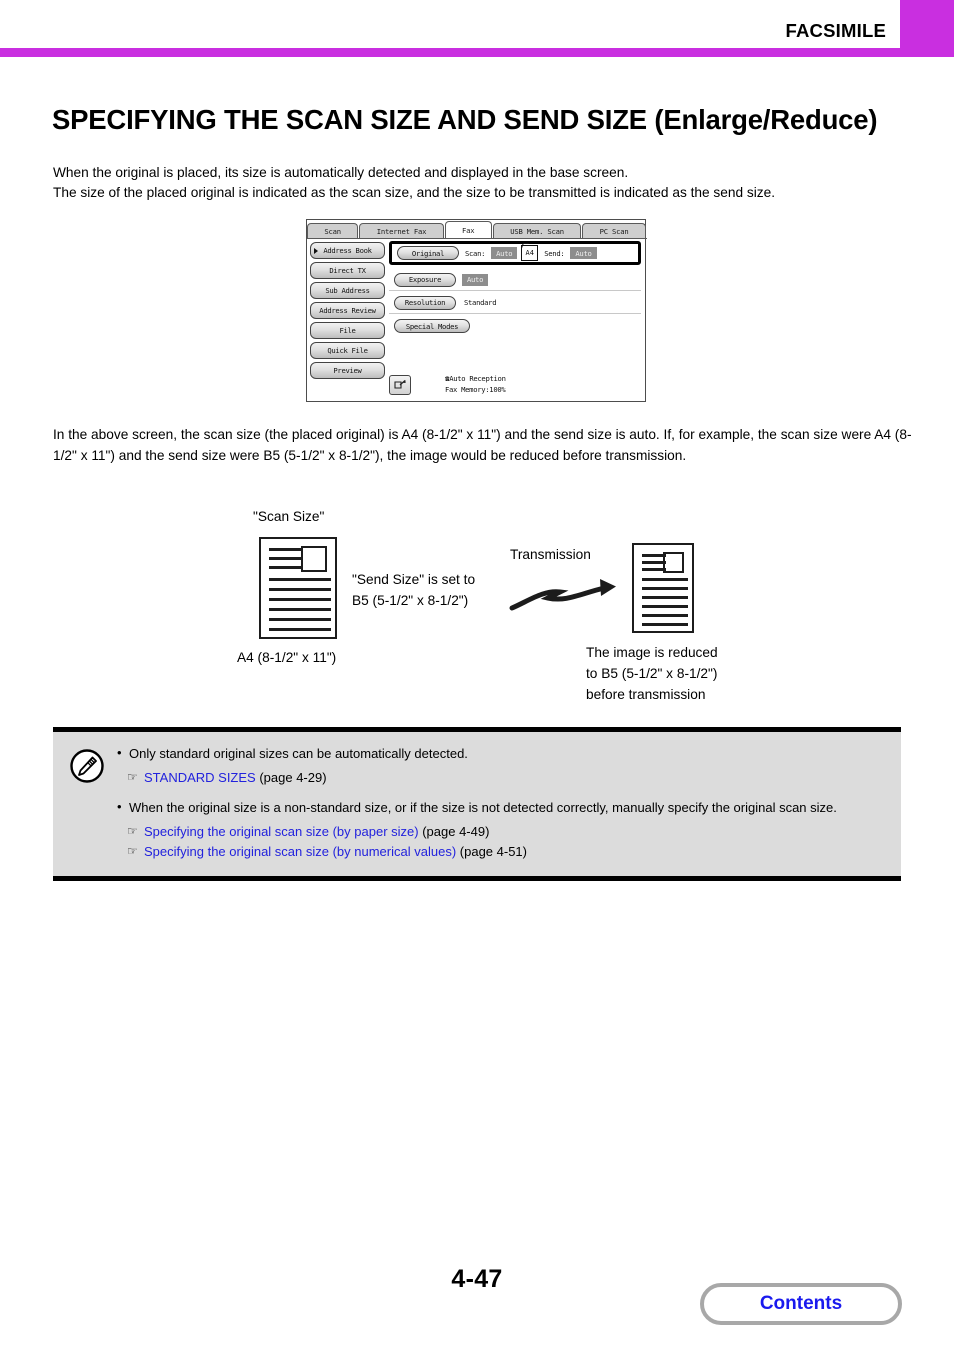 This screenshot has width=954, height=1351. I want to click on note-link-standard-sizes-page: (page 4-29), so click(293, 777).